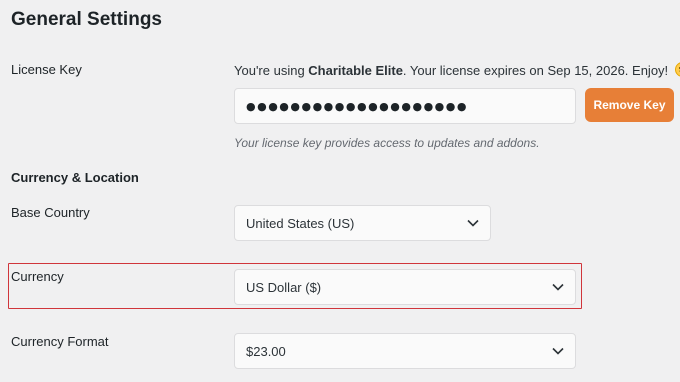 This screenshot has height=382, width=680. What do you see at coordinates (266, 351) in the screenshot?
I see `currency-format-value: $23.00` at bounding box center [266, 351].